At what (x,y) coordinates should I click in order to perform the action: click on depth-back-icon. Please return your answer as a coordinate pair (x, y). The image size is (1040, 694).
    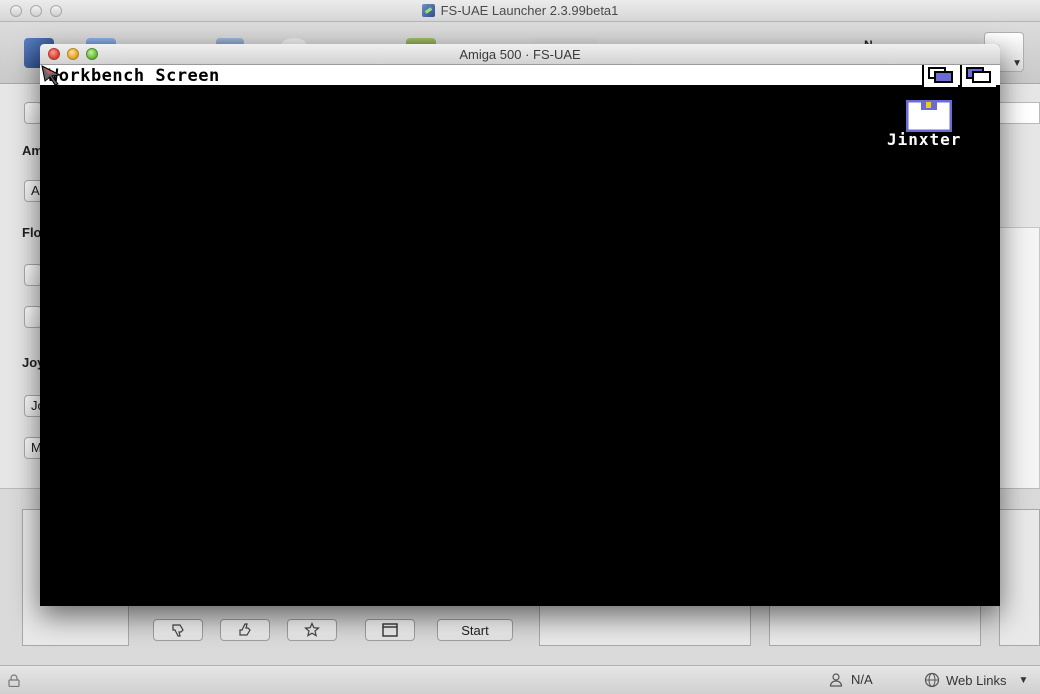
    Looking at the image, I should click on (940, 75).